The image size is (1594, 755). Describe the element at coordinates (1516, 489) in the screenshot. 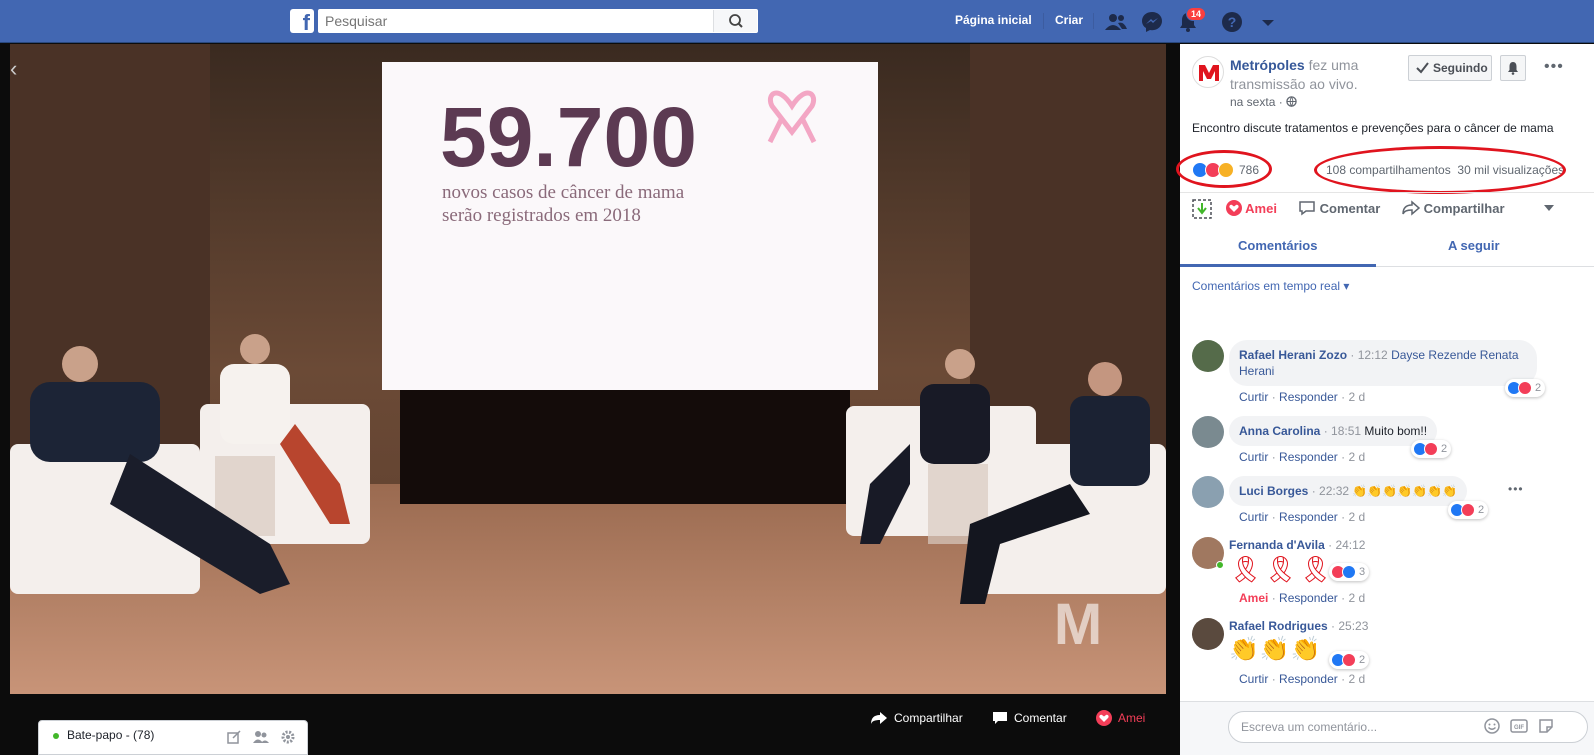

I see `comment-options-icon: •••` at that location.